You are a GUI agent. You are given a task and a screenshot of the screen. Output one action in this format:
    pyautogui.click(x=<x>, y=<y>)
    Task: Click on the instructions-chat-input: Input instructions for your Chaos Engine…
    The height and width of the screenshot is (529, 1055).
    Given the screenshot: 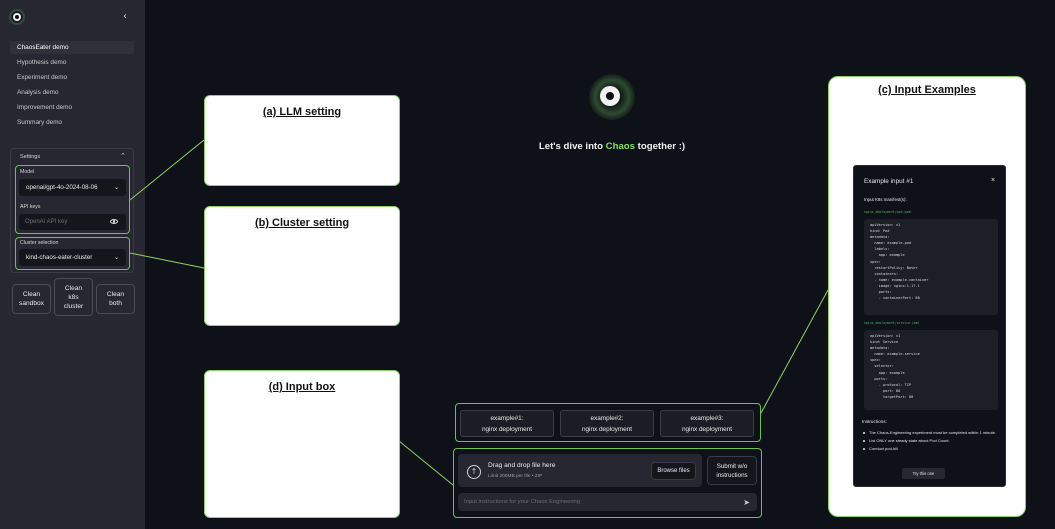 What is the action you would take?
    pyautogui.click(x=607, y=502)
    